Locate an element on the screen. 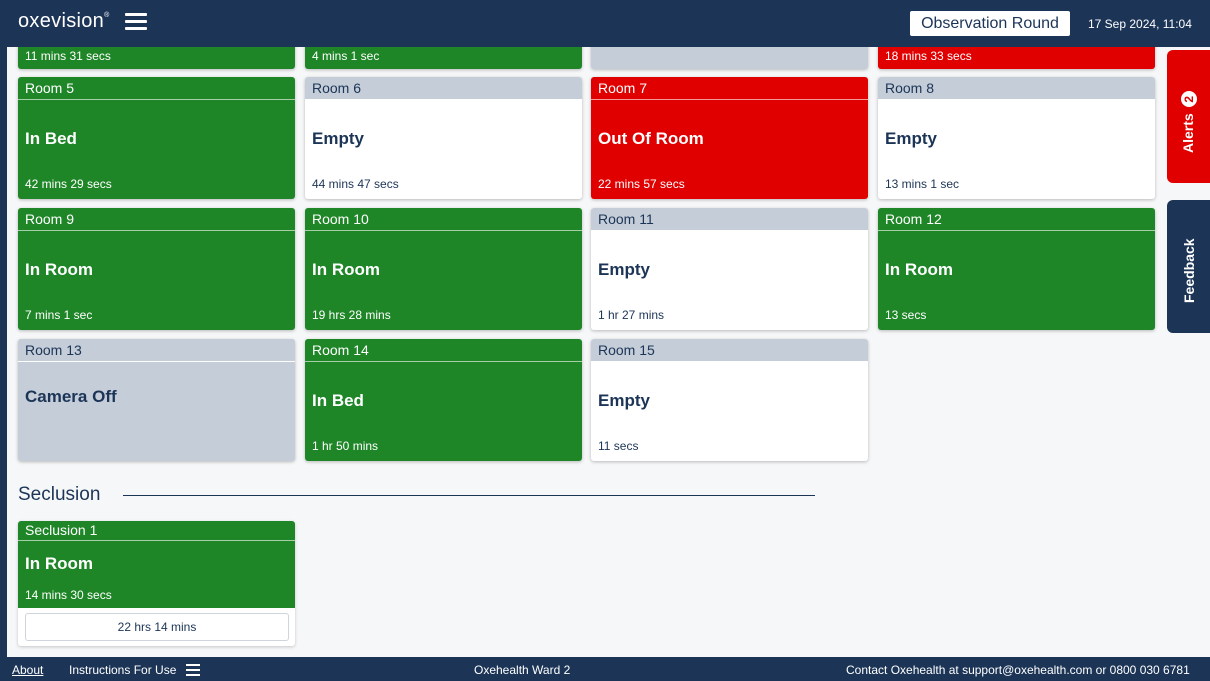 This screenshot has height=681, width=1210. instructions-for-use-link: Instructions For Use is located at coordinates (122, 670).